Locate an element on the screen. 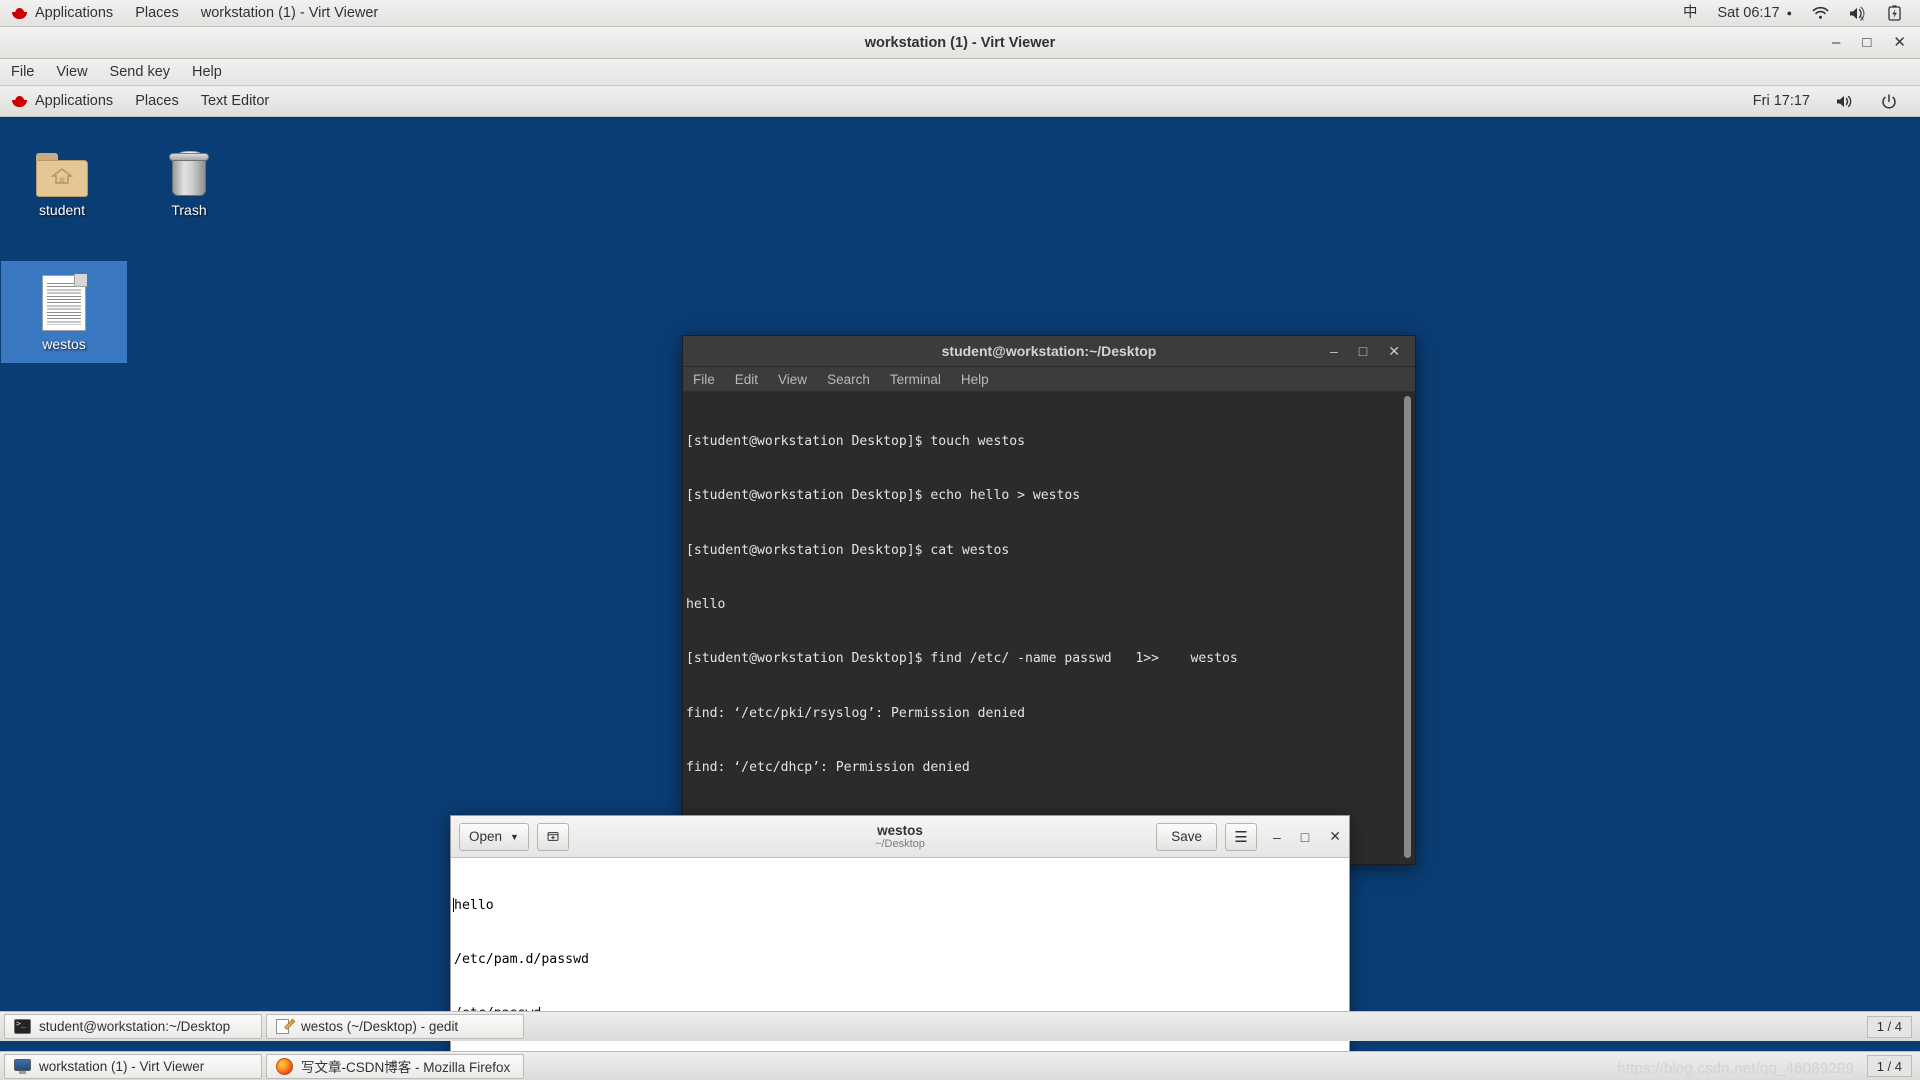 The height and width of the screenshot is (1080, 1920). terminal-menu-file: File is located at coordinates (704, 379).